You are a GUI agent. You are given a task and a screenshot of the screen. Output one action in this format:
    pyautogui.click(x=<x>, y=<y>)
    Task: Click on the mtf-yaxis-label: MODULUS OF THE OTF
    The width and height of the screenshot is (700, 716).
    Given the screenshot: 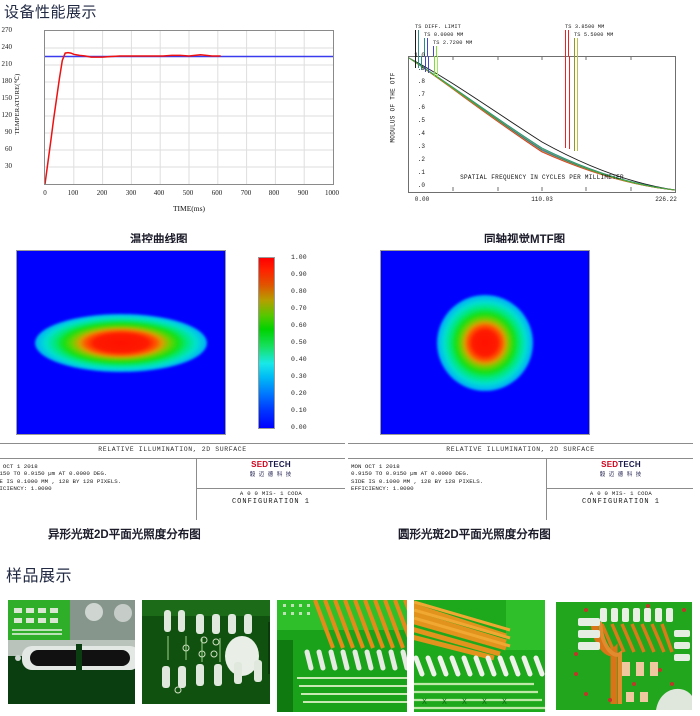 What is the action you would take?
    pyautogui.click(x=393, y=107)
    